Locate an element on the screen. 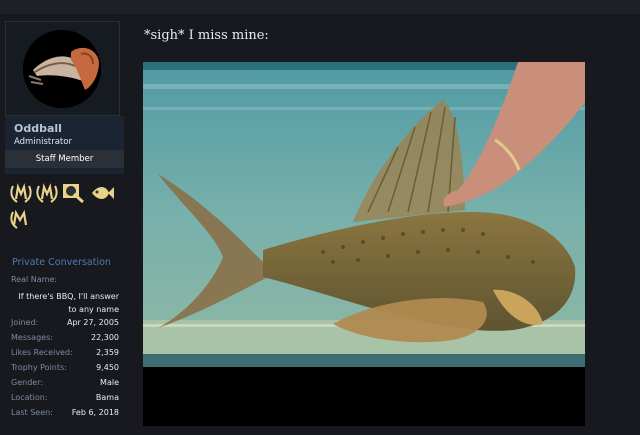 This screenshot has height=435, width=640. stat-value: Apr 27, 2005 is located at coordinates (92, 322).